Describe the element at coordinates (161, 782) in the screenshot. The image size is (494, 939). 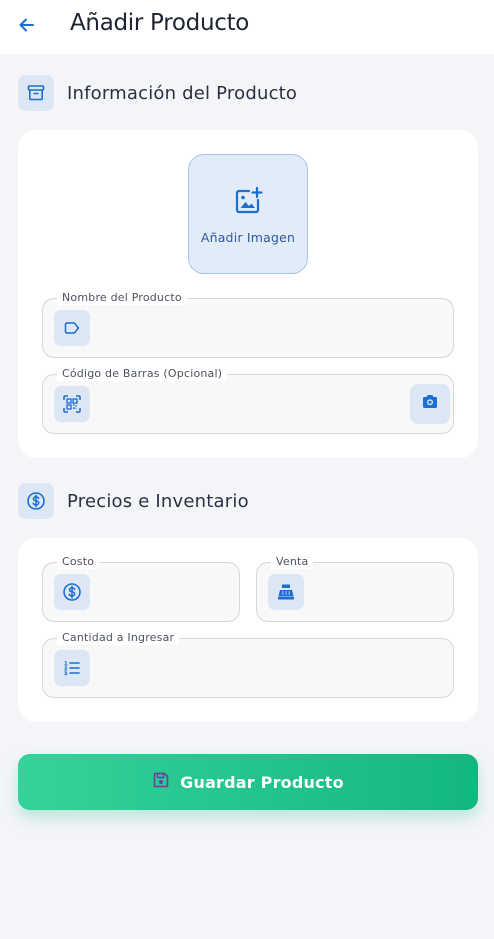
I see `save-disk-icon` at that location.